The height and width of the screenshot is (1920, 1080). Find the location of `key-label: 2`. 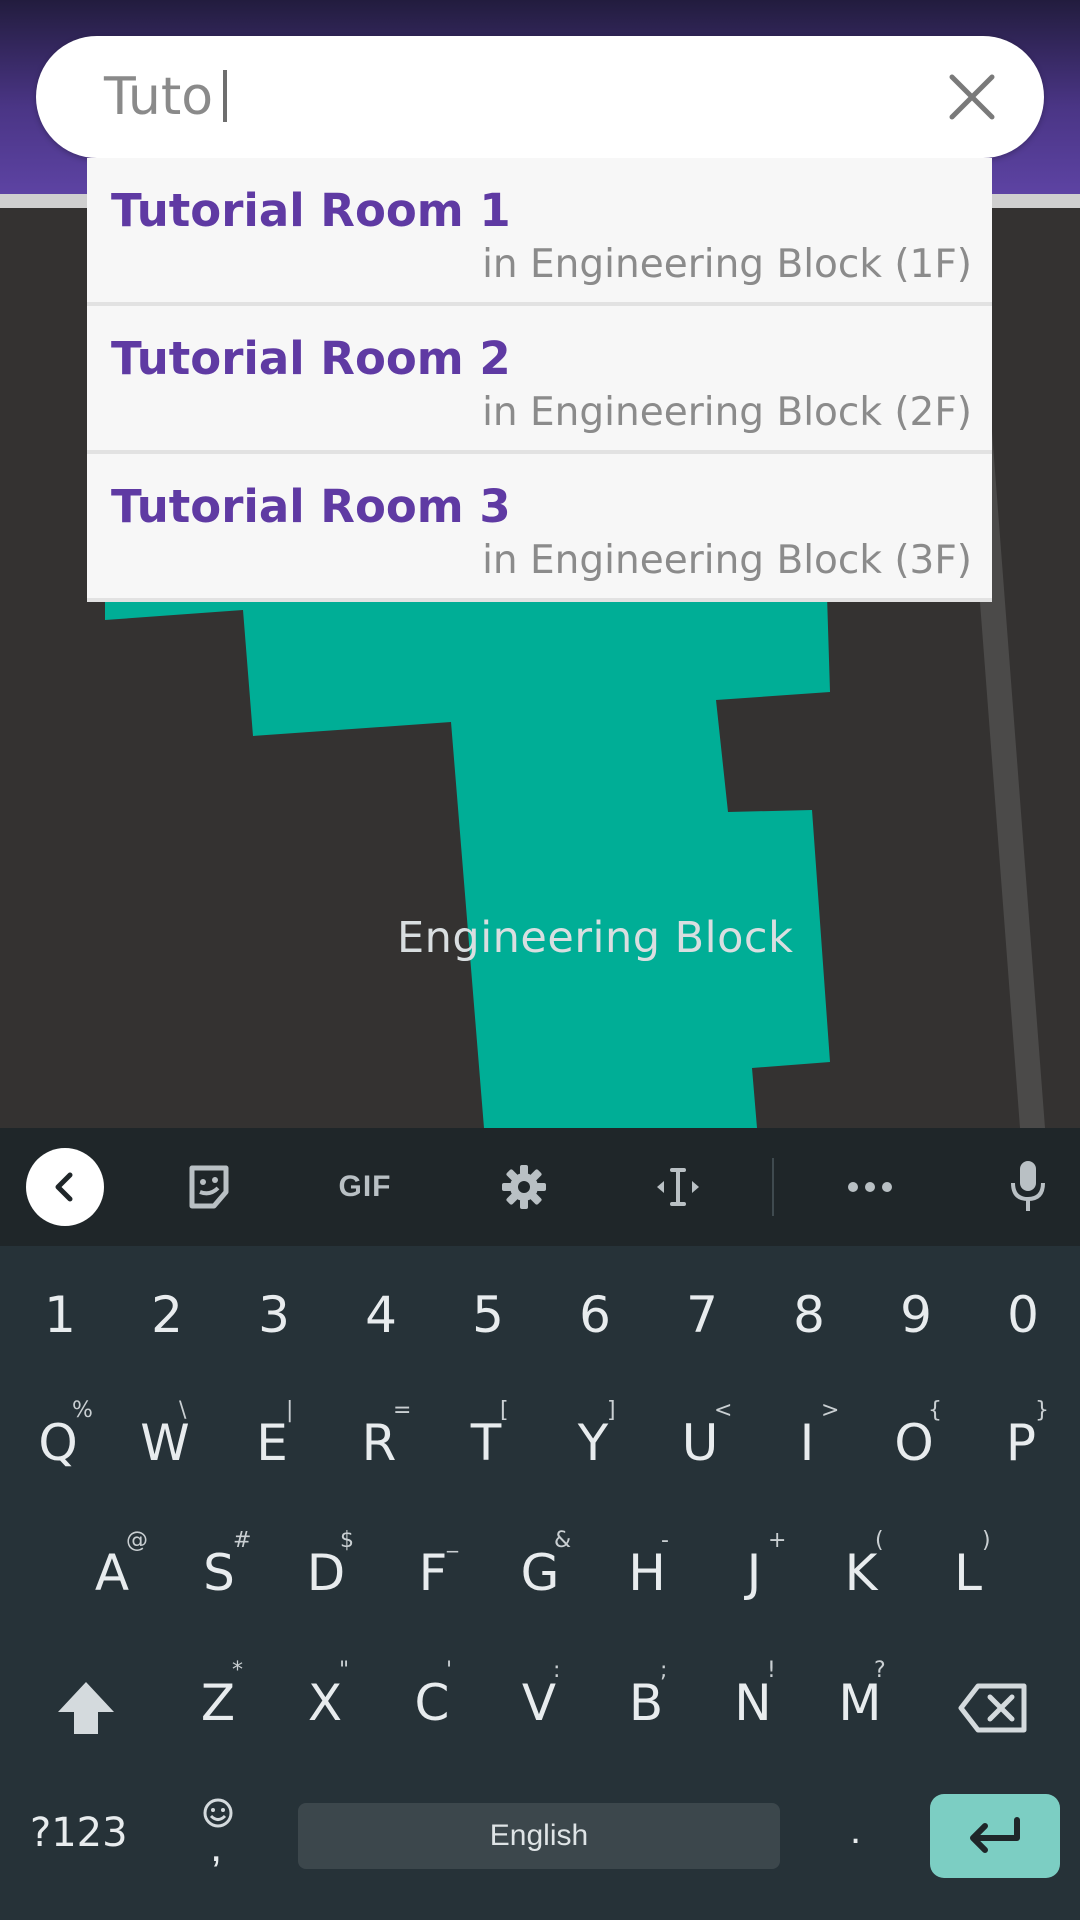

key-label: 2 is located at coordinates (167, 1315).